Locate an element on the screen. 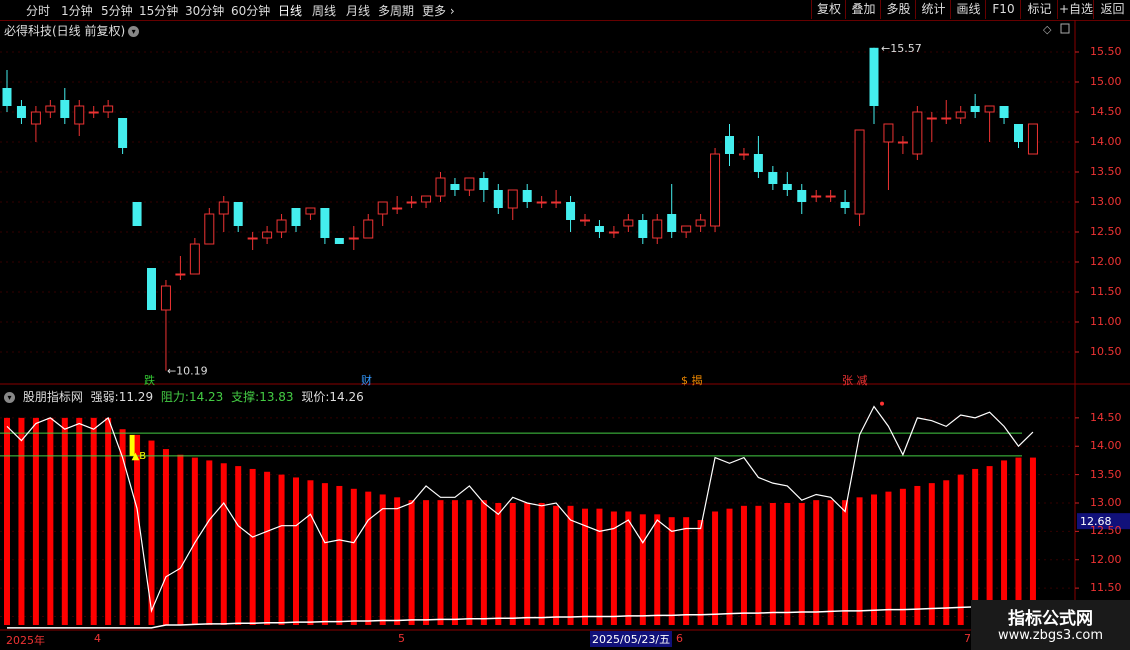  support-value: 13.83 is located at coordinates (276, 397).